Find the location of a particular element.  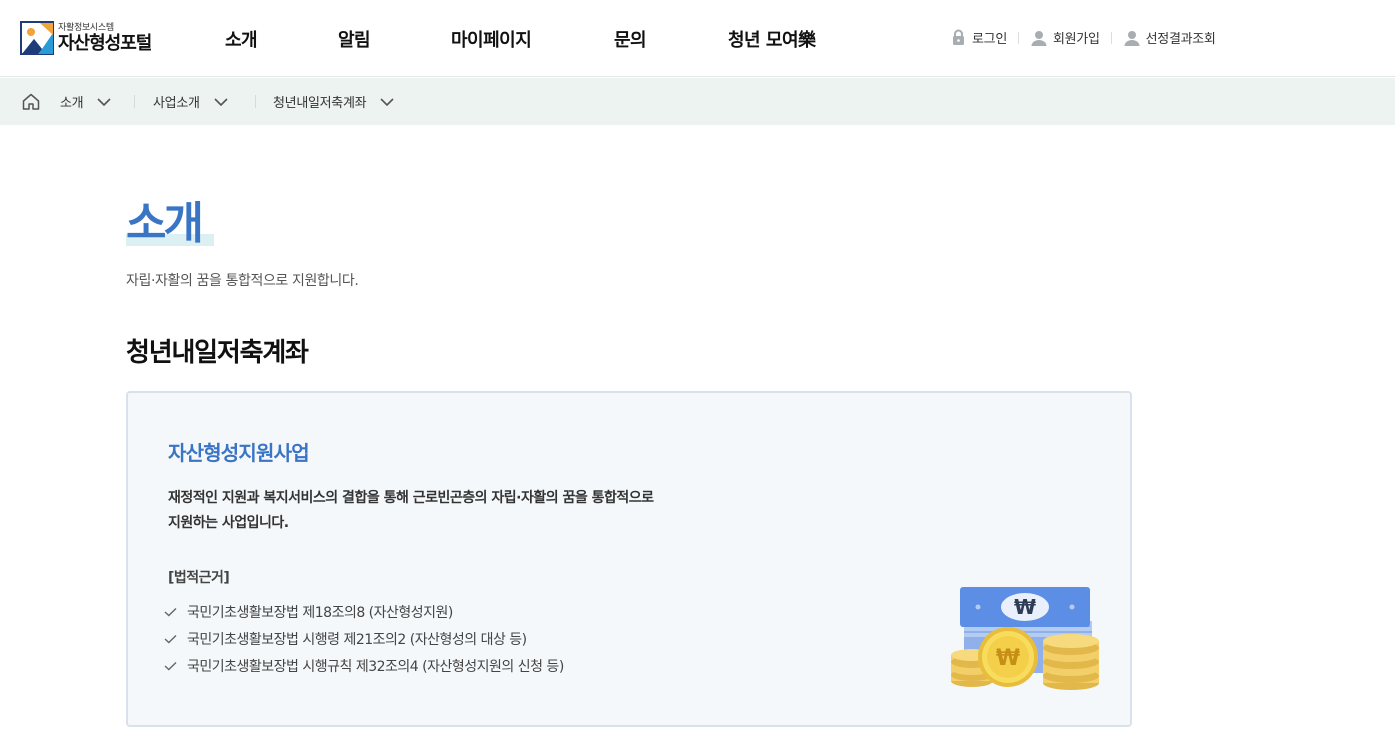

signup-label: 회원가입 is located at coordinates (1076, 39).